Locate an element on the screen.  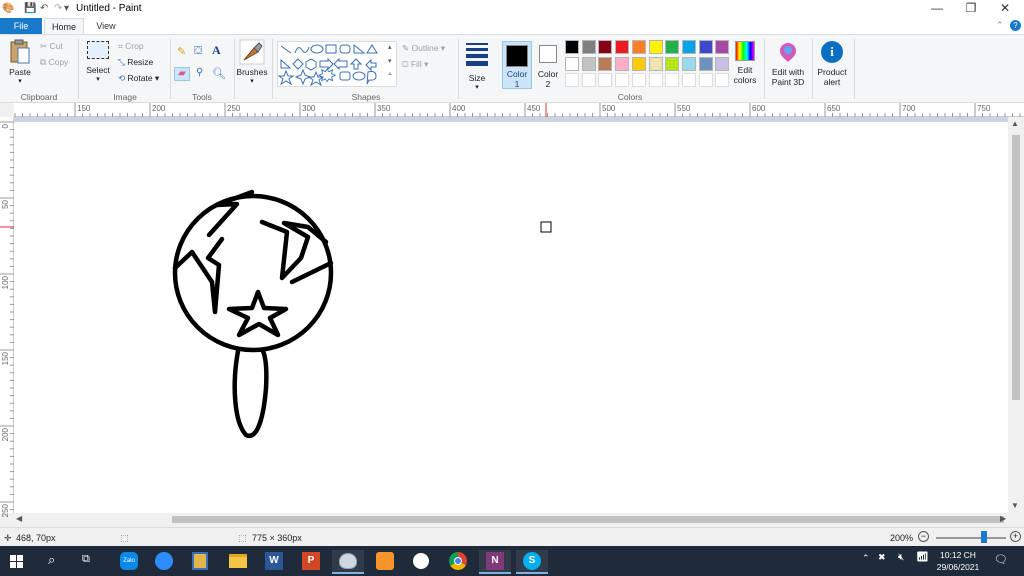
crop-button: ⌗ Crop is located at coordinates (131, 46).